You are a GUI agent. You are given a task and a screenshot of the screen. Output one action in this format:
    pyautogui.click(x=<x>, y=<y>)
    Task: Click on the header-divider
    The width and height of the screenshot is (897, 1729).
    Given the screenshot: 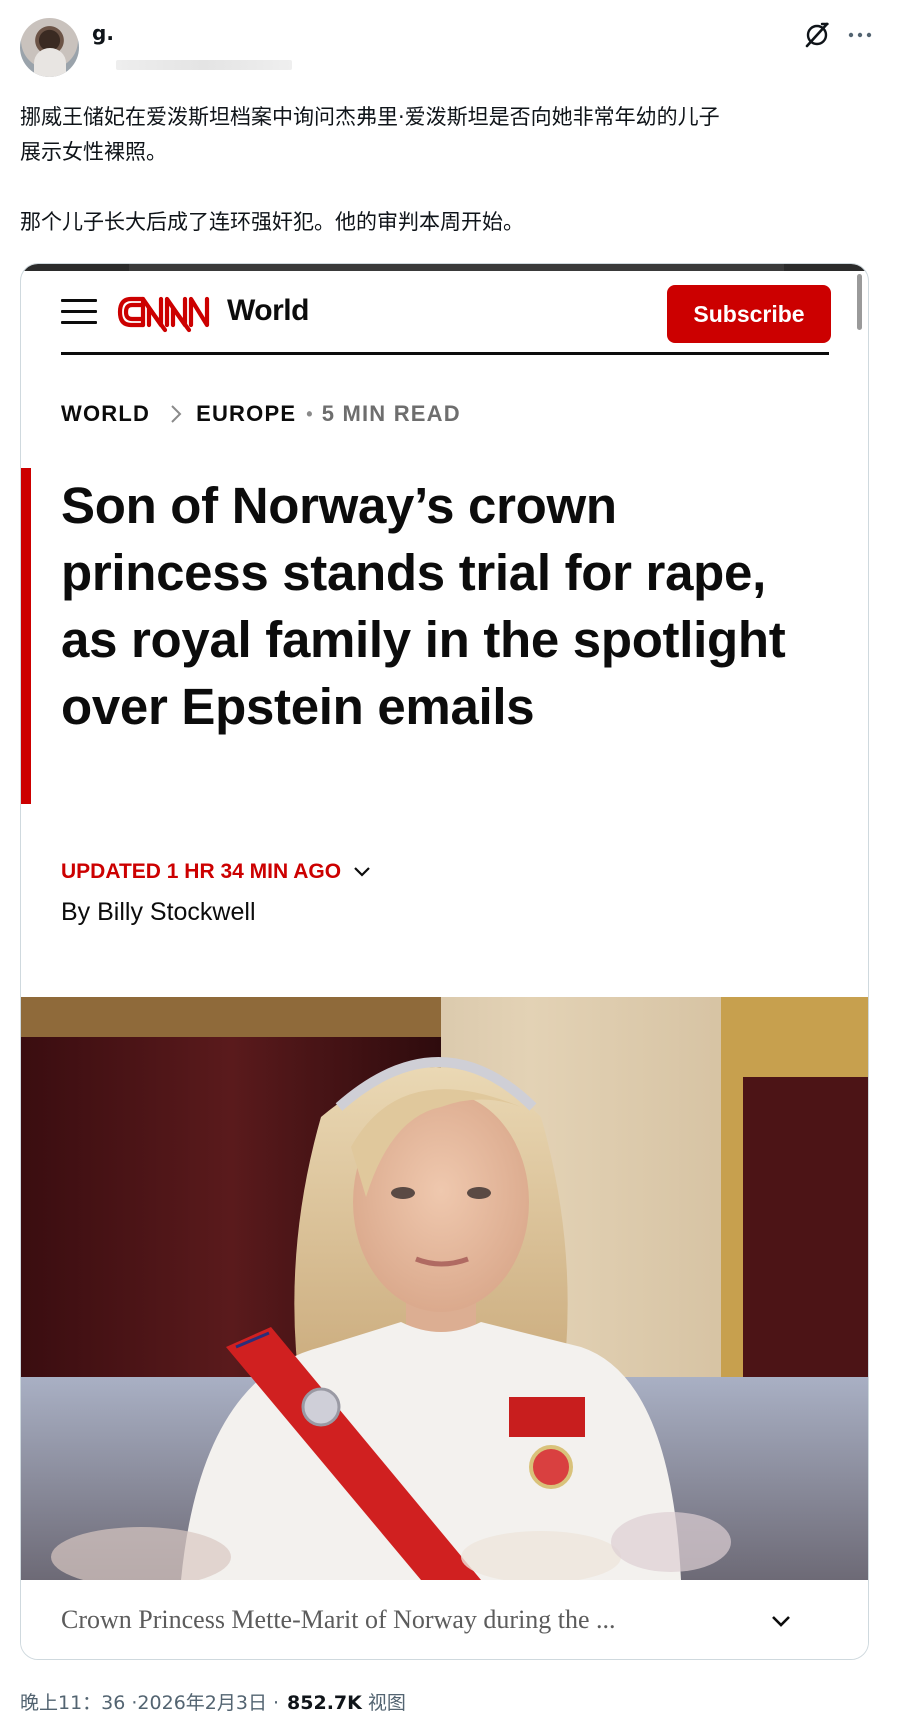 What is the action you would take?
    pyautogui.click(x=445, y=353)
    